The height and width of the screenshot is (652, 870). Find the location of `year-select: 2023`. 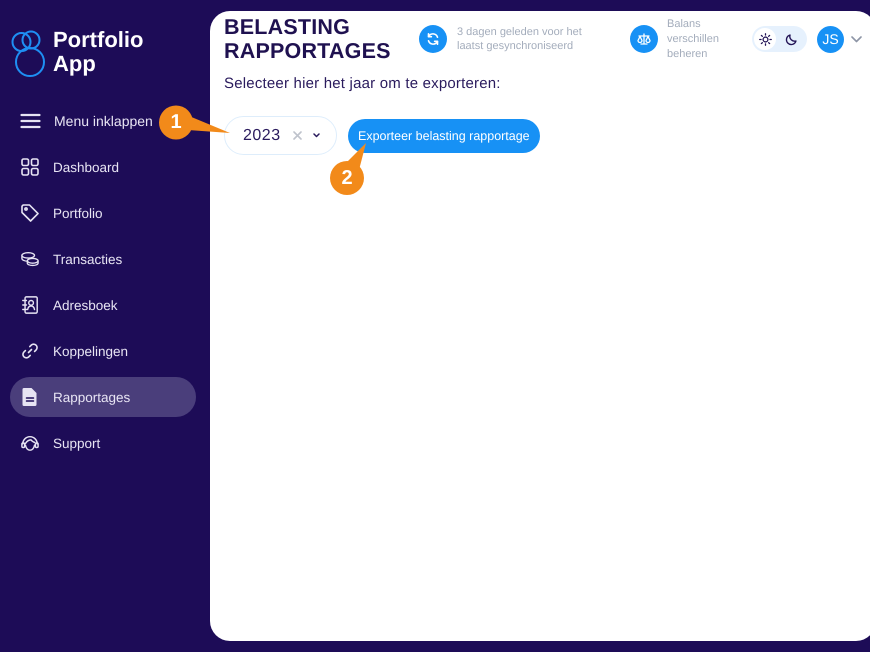

year-select: 2023 is located at coordinates (280, 135).